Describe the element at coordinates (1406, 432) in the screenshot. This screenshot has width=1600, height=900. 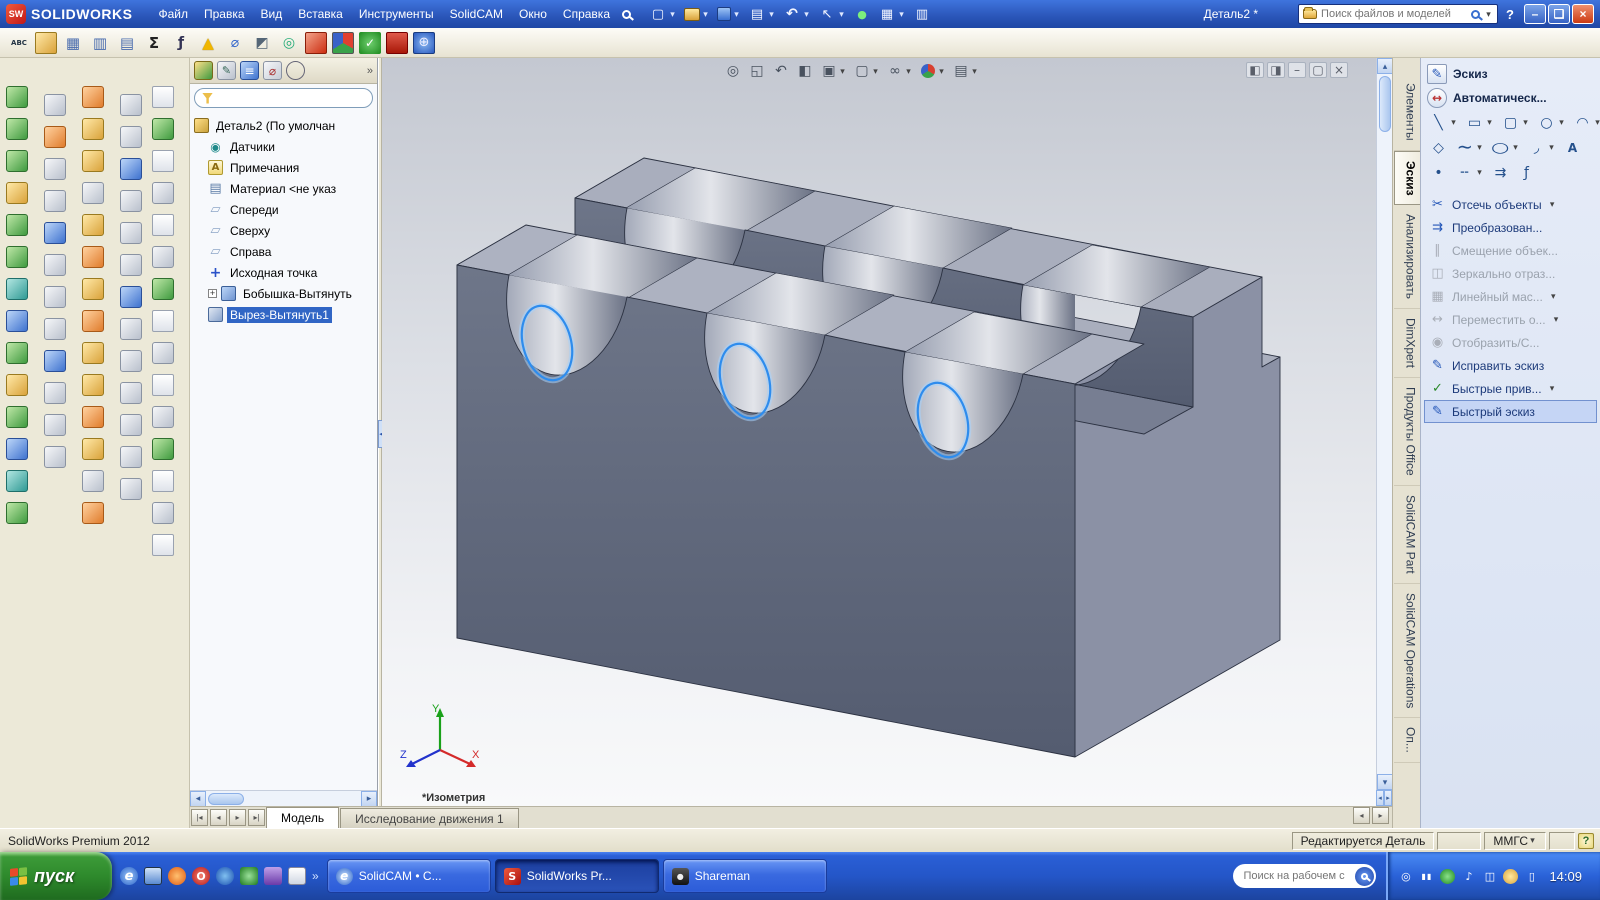
I see `commandmanager-tab: Продукты Office` at that location.